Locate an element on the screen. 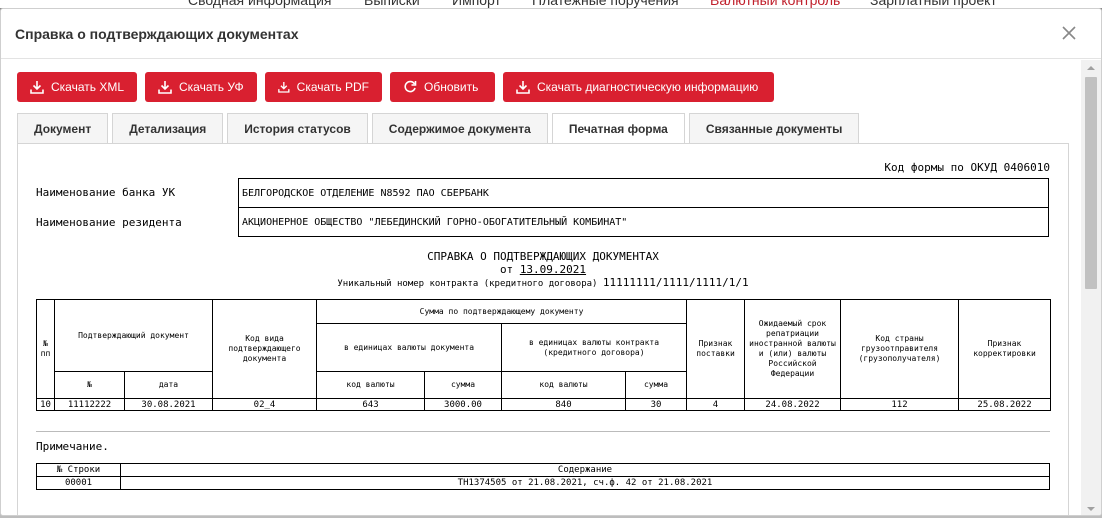  header-doc-kind: Код вида подтверждающего документа is located at coordinates (264, 349).